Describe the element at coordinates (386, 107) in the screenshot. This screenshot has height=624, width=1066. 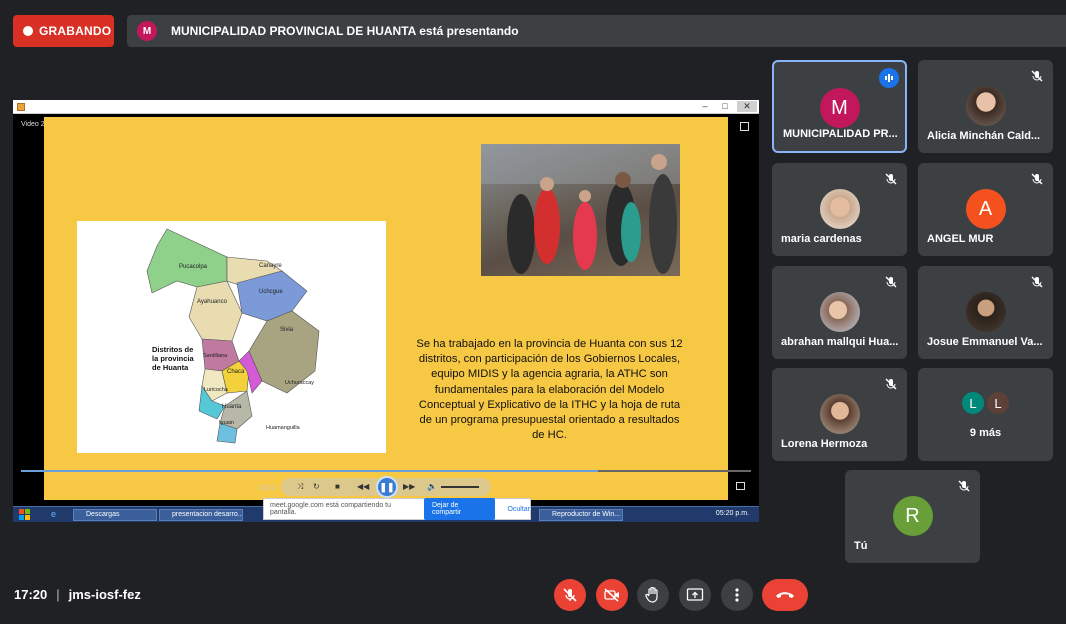
I see `player-window-titlebar: – □ ✕` at that location.